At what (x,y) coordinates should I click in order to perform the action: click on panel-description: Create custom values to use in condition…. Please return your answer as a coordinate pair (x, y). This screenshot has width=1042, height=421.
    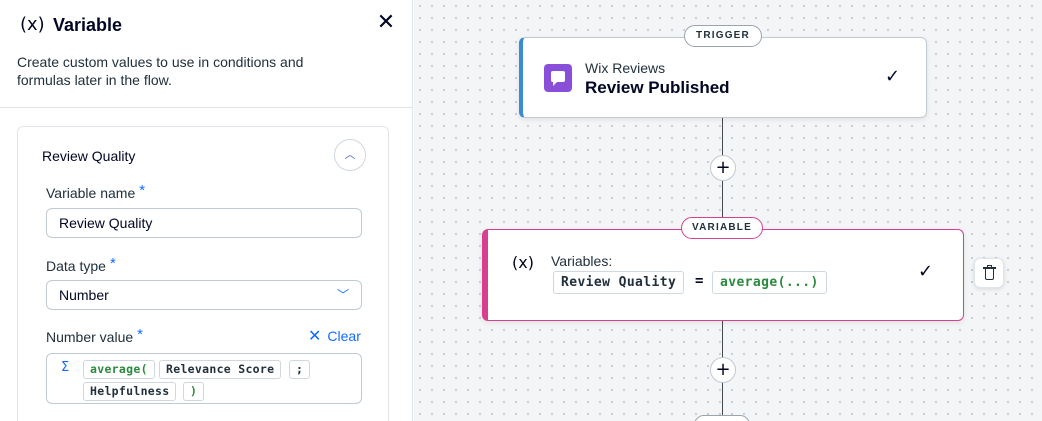
    Looking at the image, I should click on (160, 71).